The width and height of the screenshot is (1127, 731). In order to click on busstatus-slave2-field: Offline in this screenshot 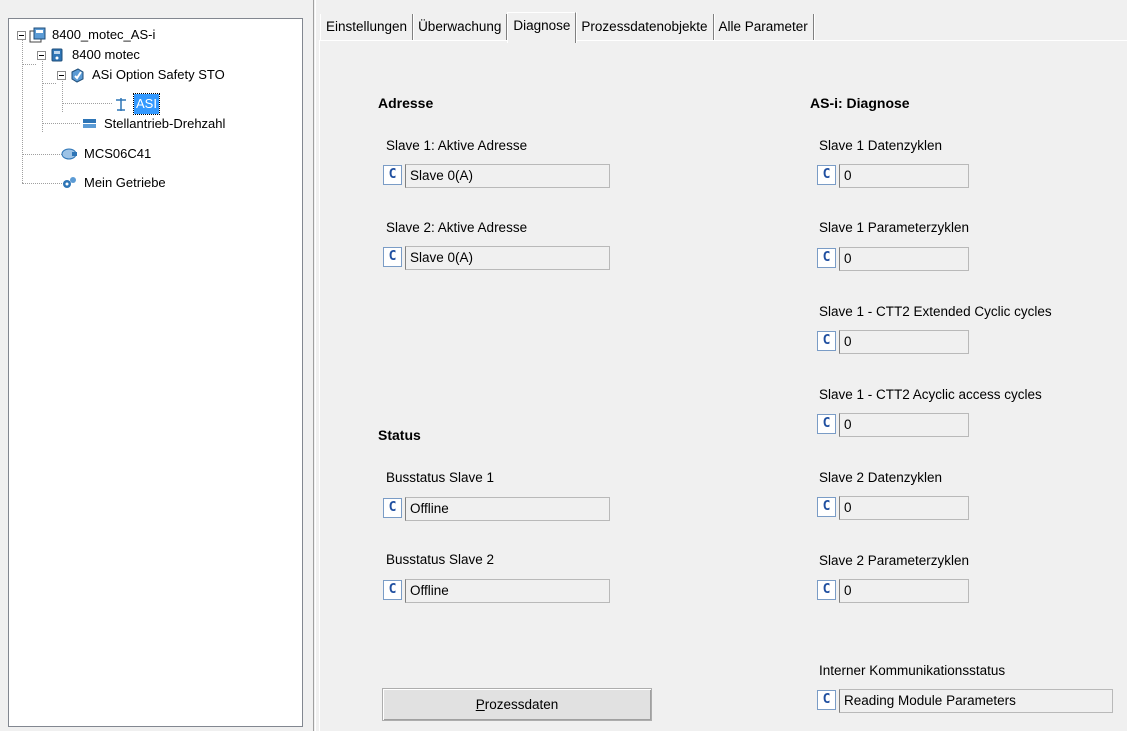, I will do `click(507, 591)`.